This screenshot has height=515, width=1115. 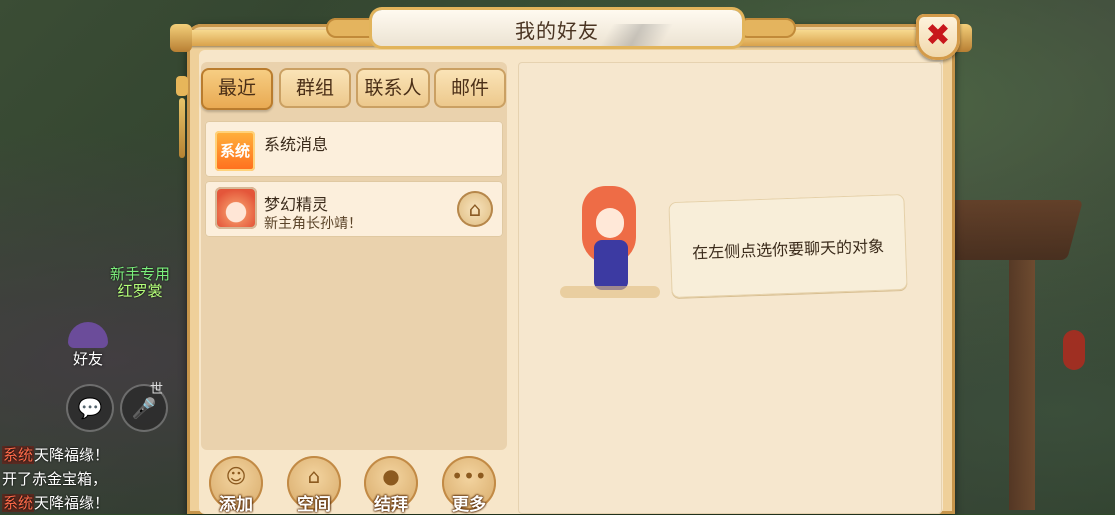 What do you see at coordinates (87, 359) in the screenshot?
I see `hud-friend-label: 好友` at bounding box center [87, 359].